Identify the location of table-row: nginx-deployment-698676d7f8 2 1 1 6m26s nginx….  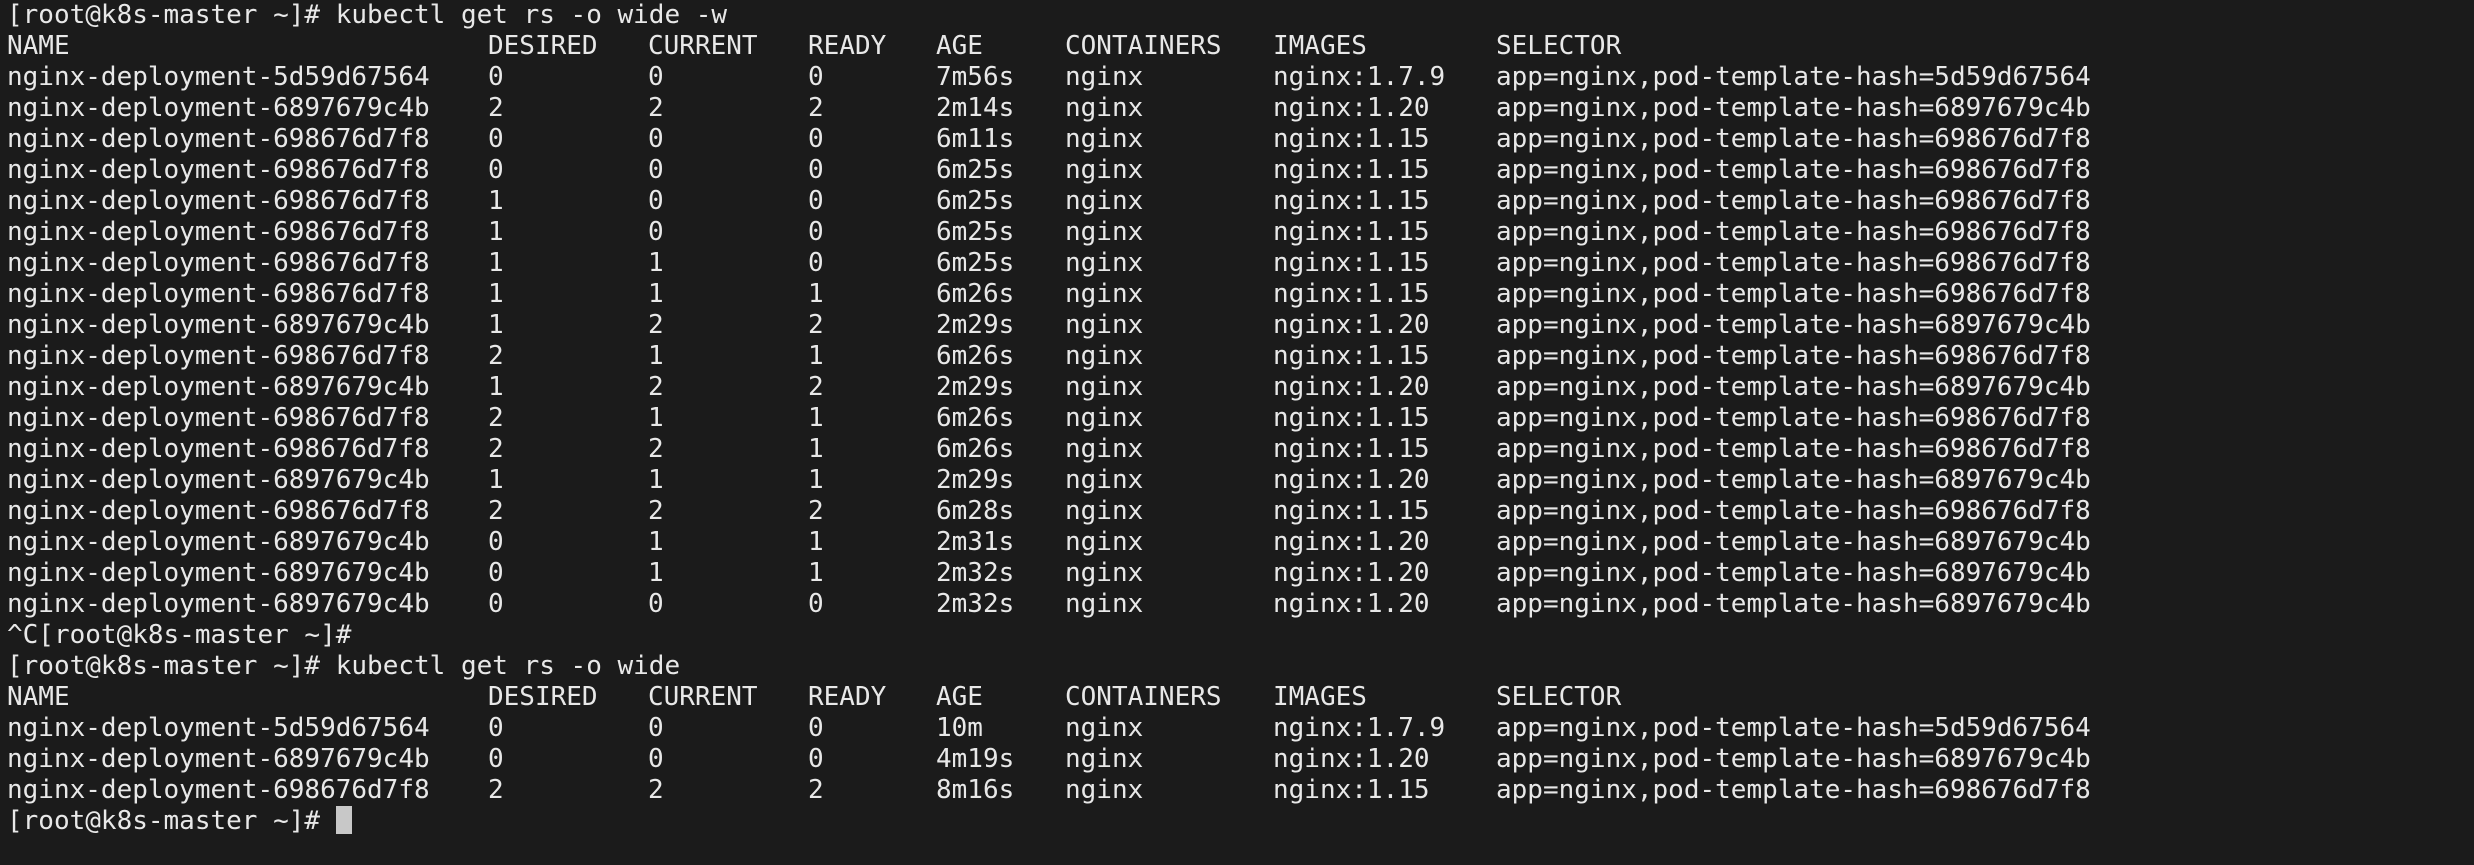
(1240, 418).